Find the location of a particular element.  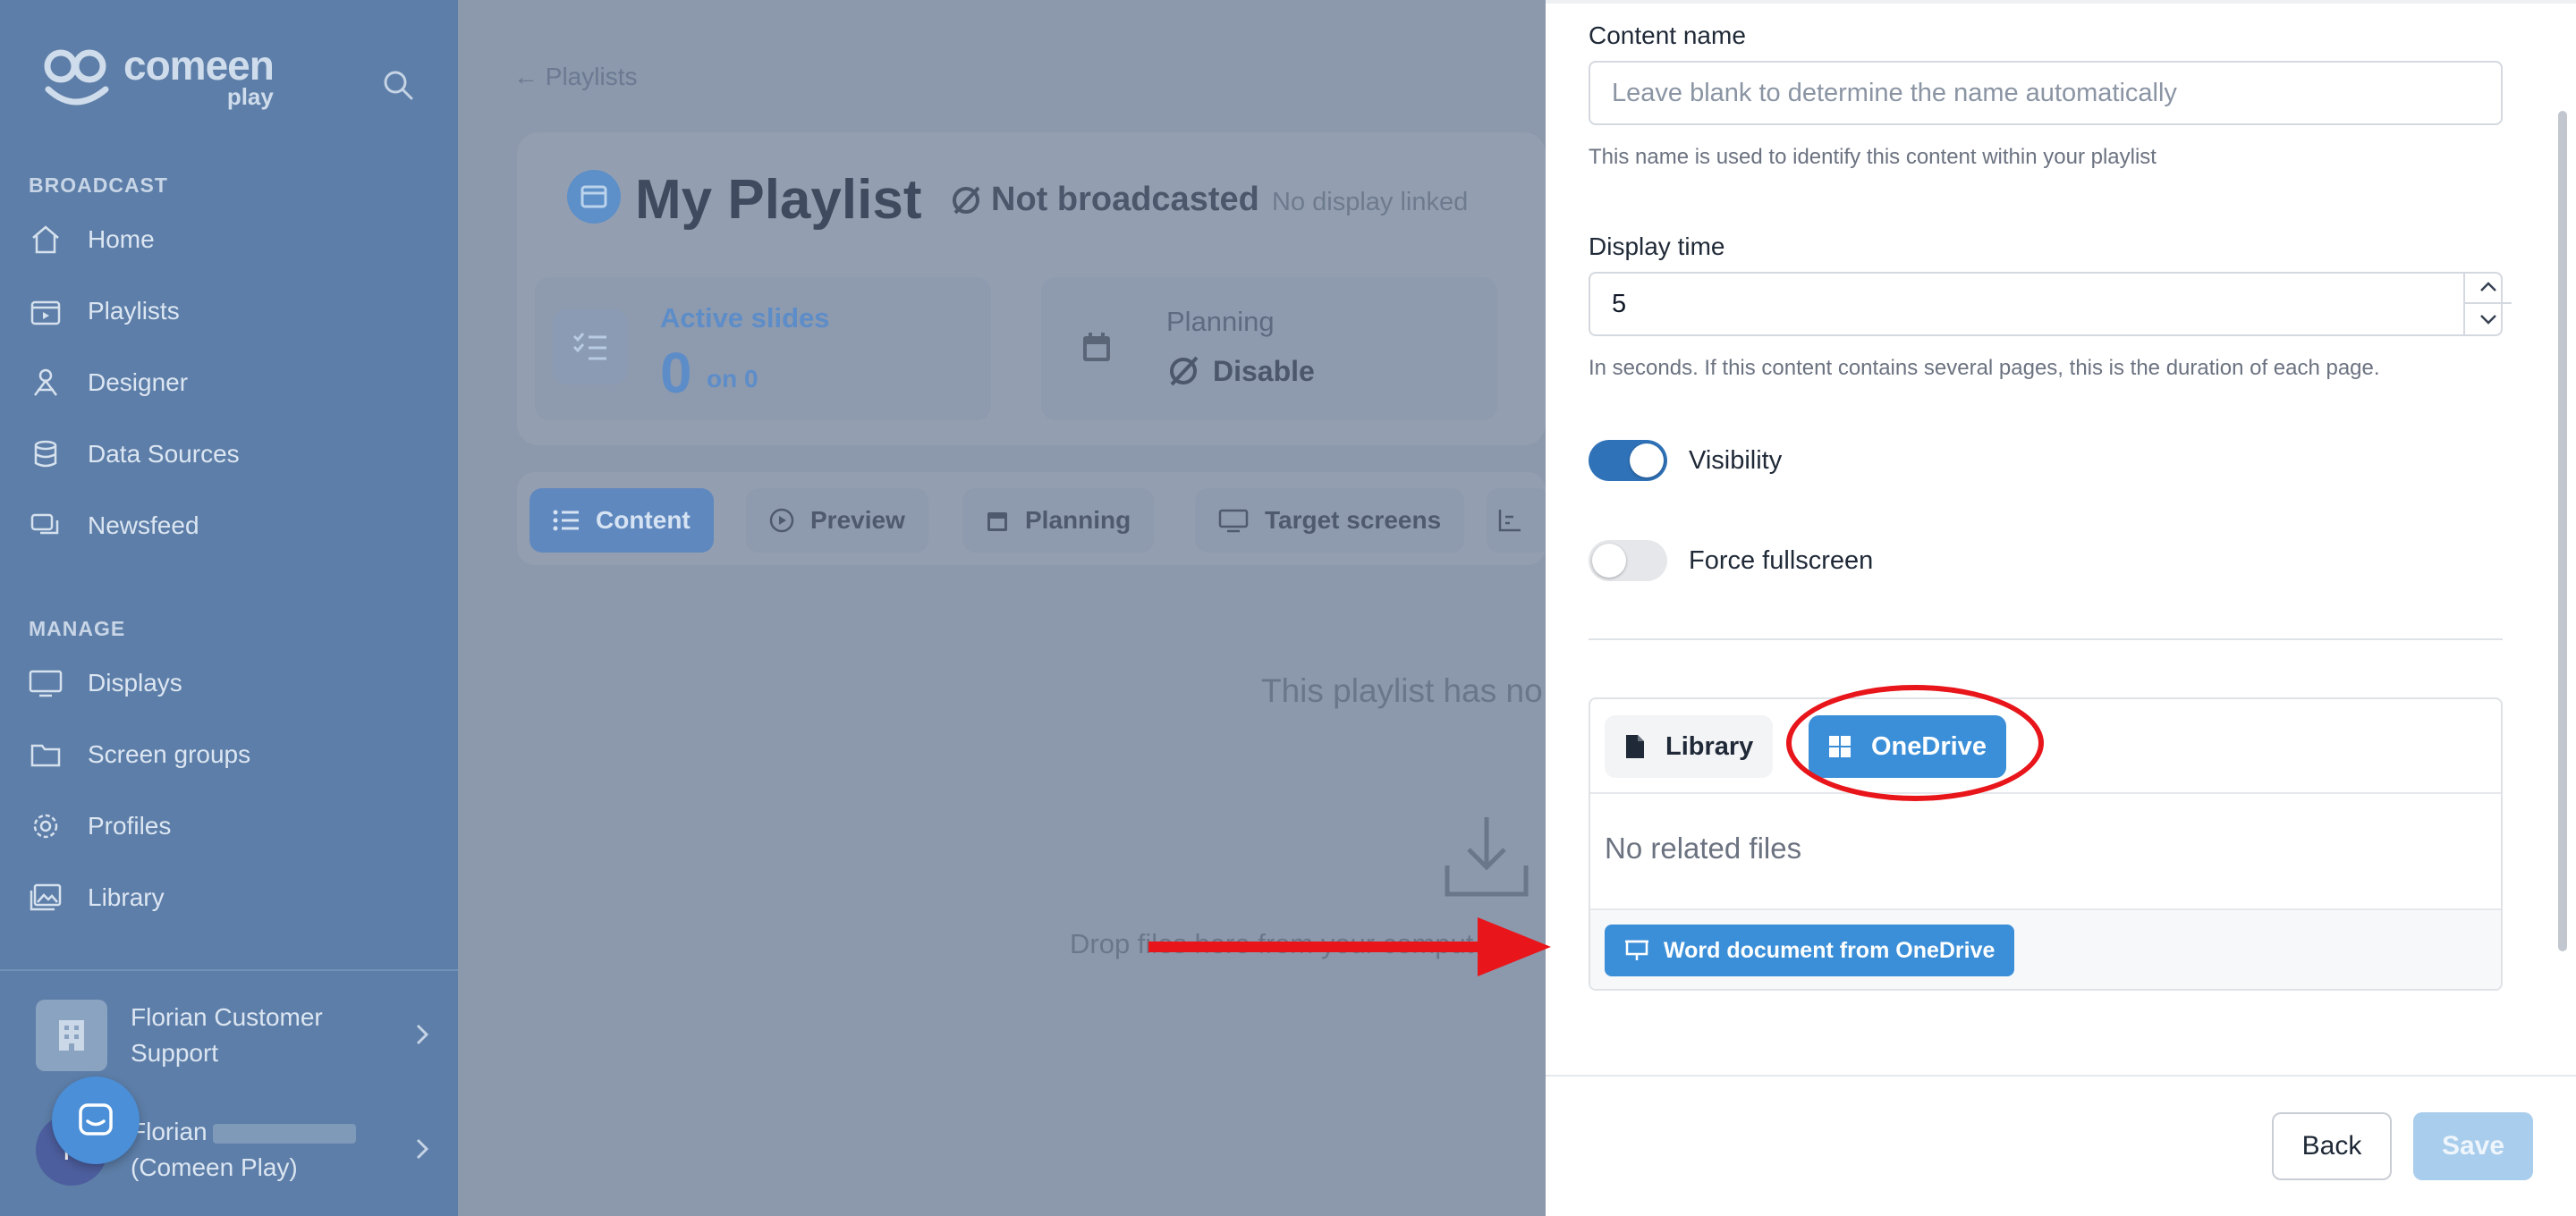

sidebar-item-home: Home is located at coordinates (91, 240).